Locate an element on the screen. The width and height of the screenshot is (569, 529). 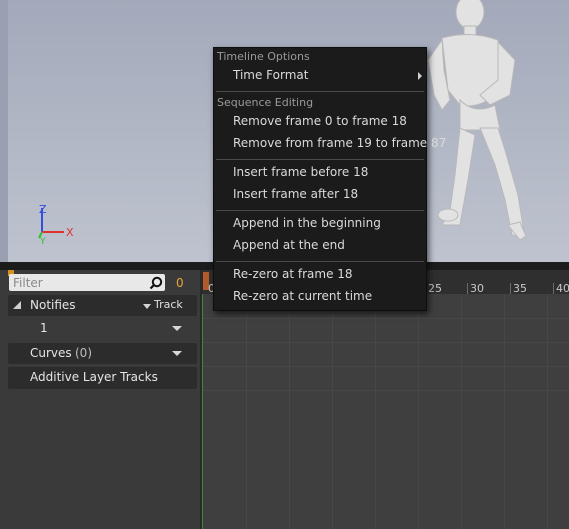
notify-track-row: 1 is located at coordinates (102, 328).